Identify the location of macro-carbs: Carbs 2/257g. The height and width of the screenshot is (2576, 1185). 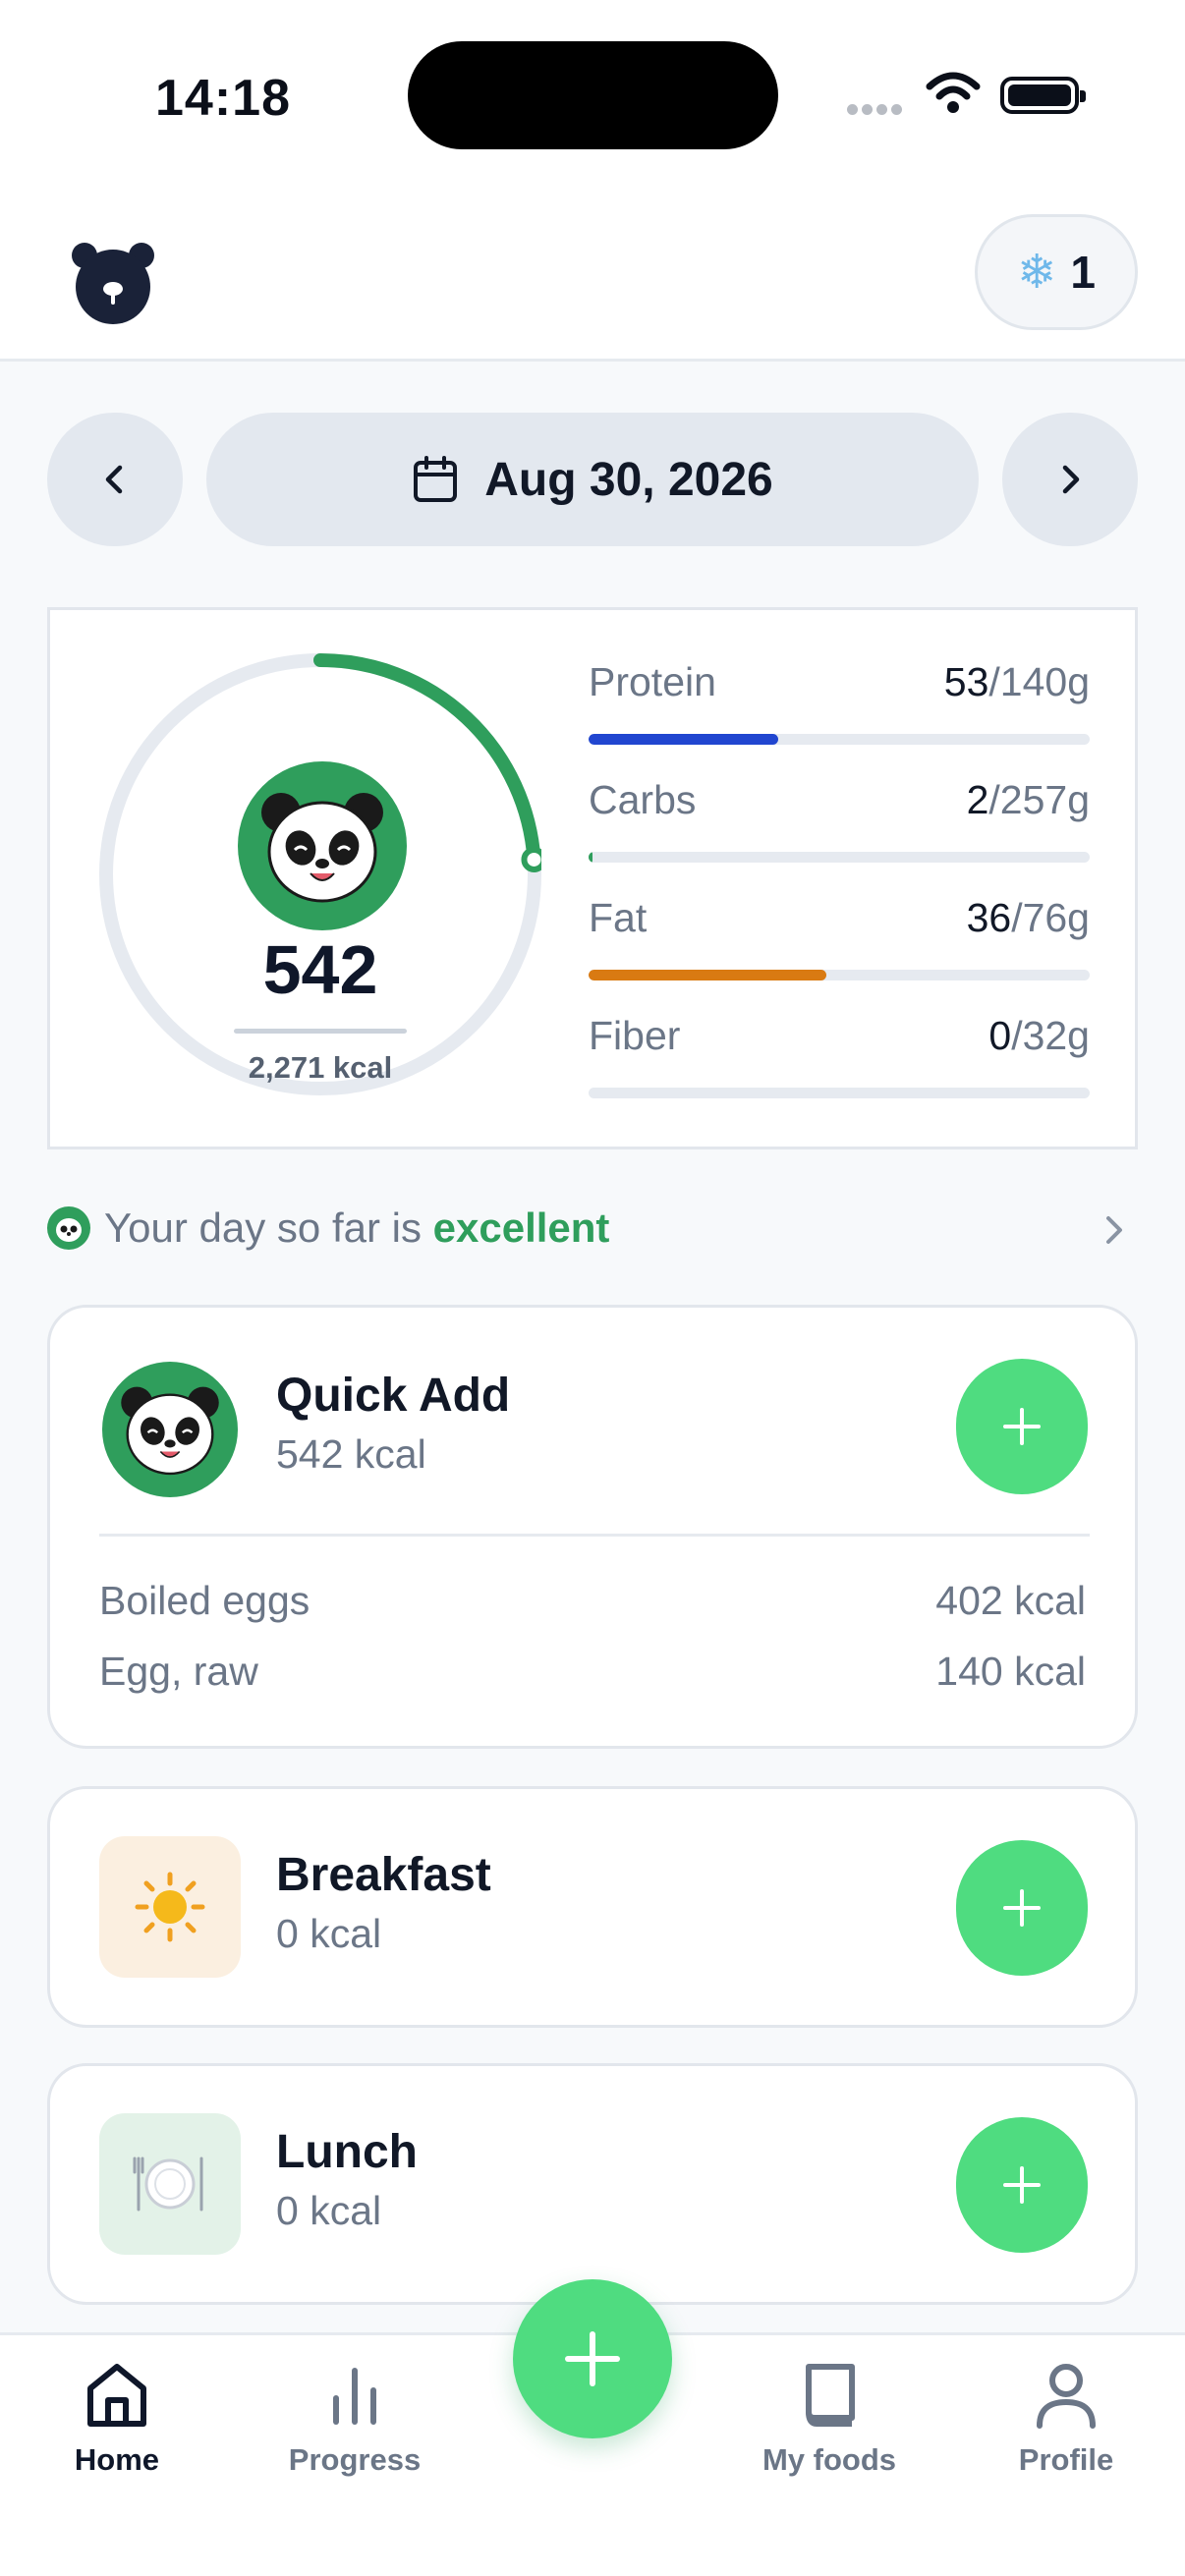
(840, 836).